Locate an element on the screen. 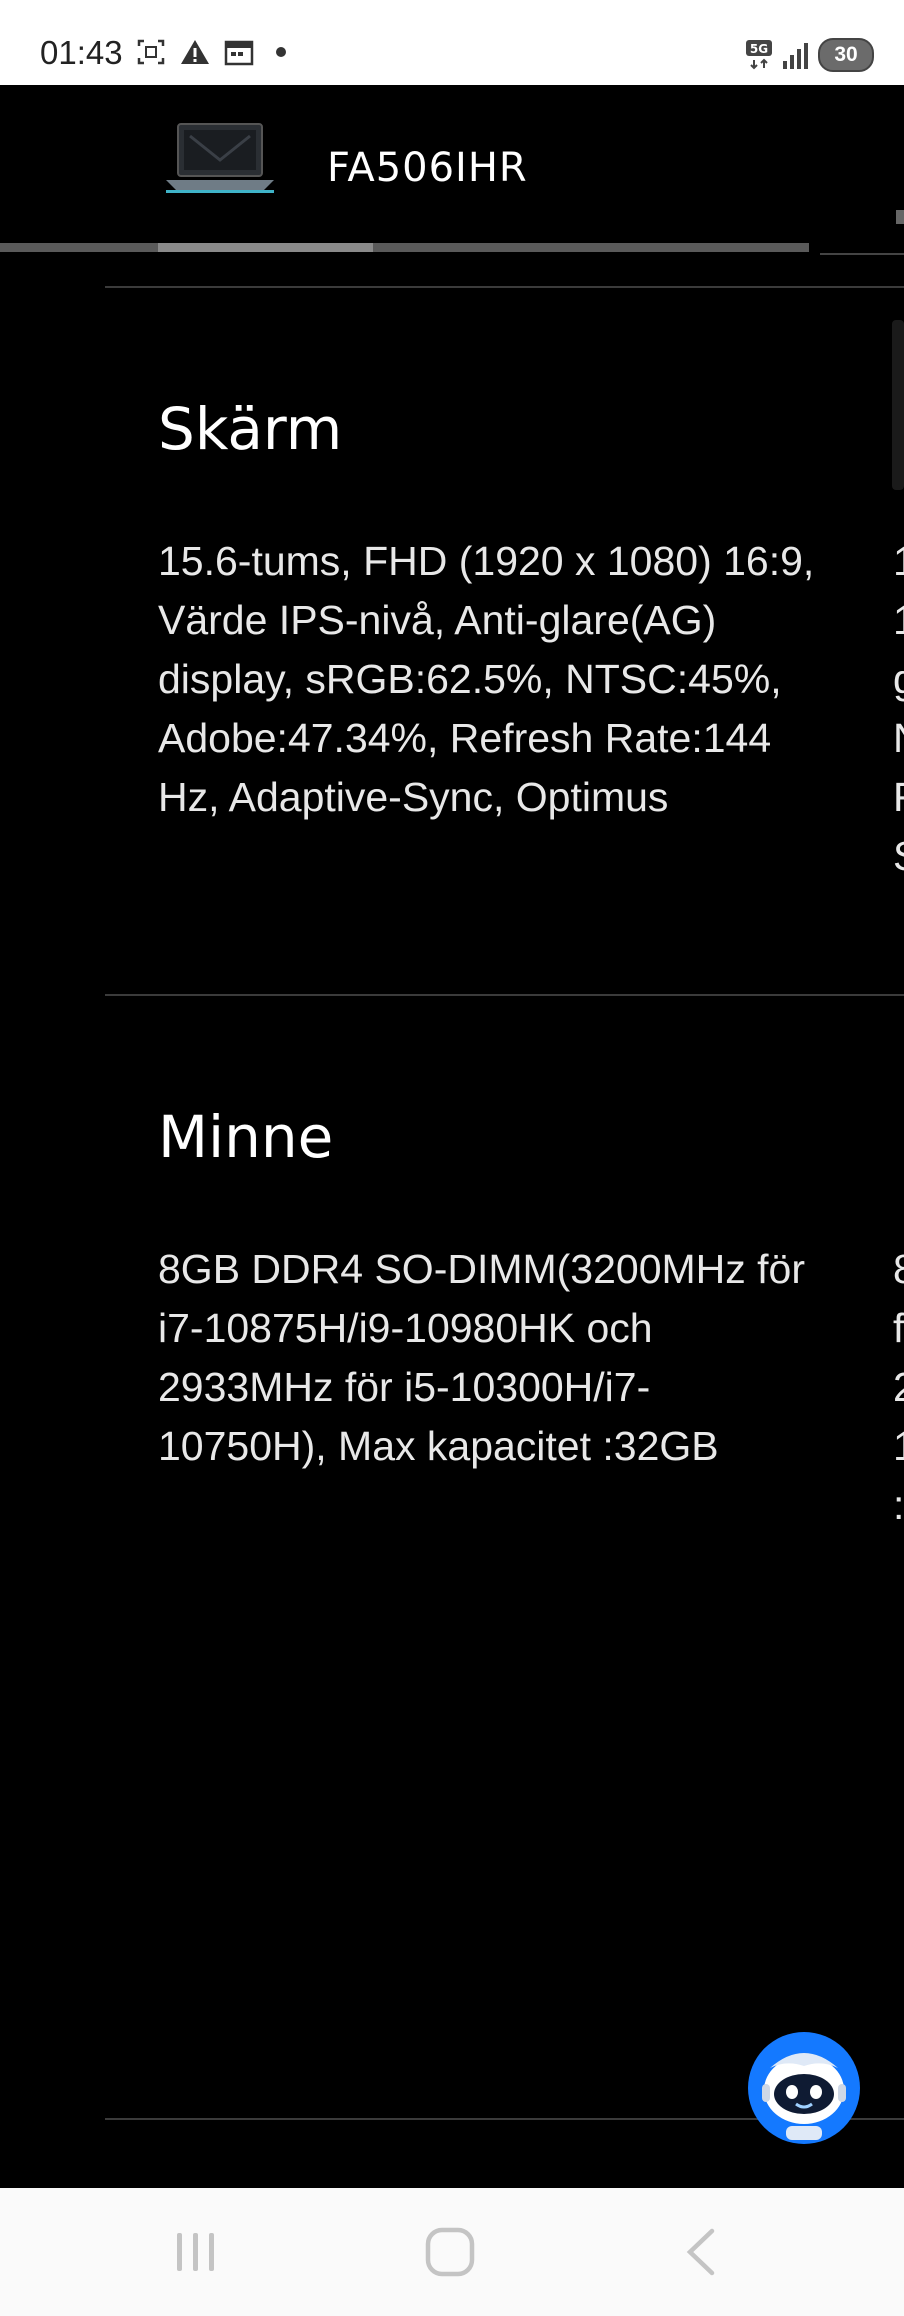 This screenshot has height=2316, width=904. status-bar: 01:43 5G 30 is located at coordinates (452, 42).